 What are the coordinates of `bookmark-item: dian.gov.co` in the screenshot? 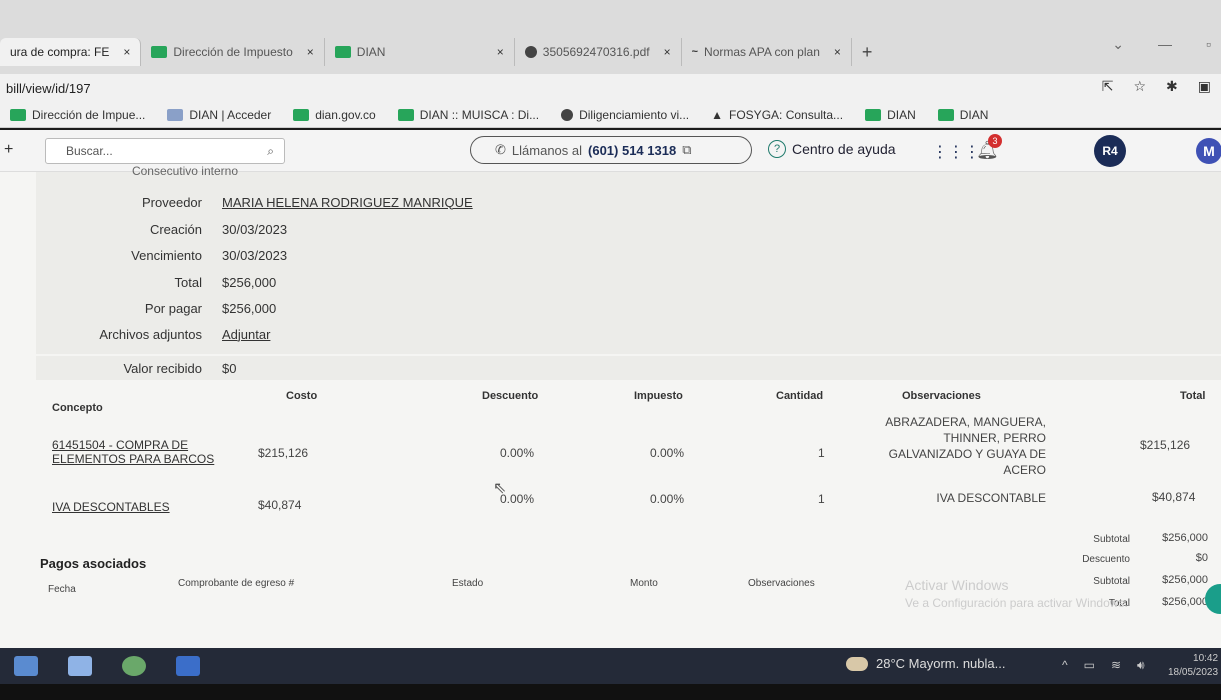 It's located at (334, 115).